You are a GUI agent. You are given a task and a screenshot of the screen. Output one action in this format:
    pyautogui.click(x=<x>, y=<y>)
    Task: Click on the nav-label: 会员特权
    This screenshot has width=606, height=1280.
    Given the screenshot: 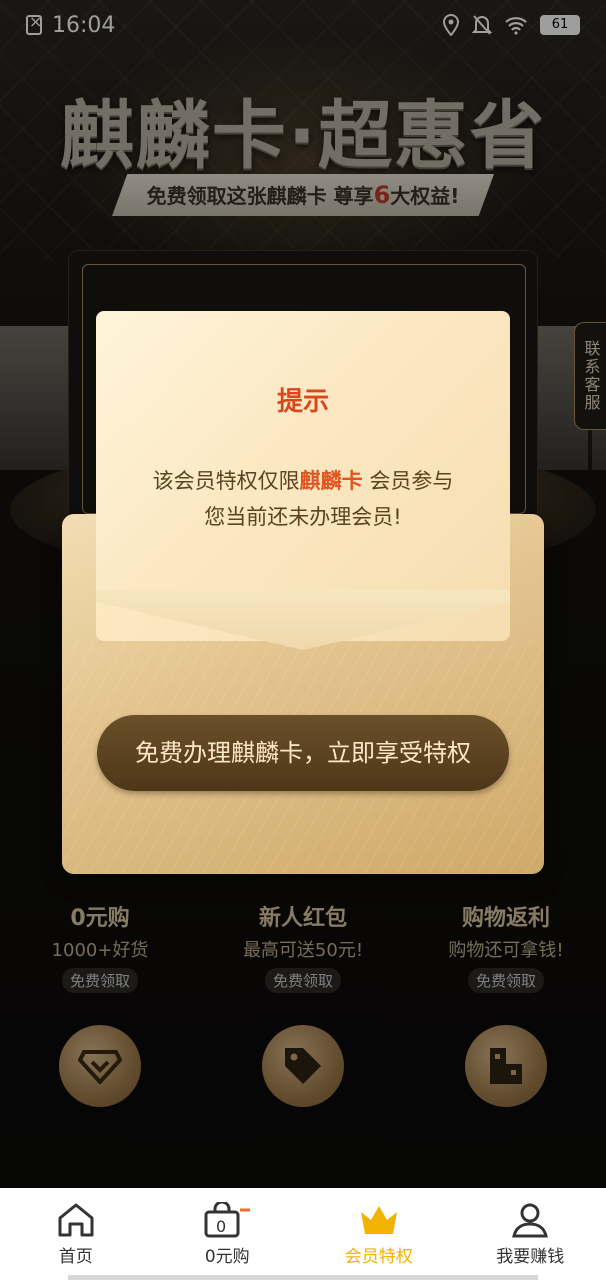 What is the action you would take?
    pyautogui.click(x=378, y=1256)
    